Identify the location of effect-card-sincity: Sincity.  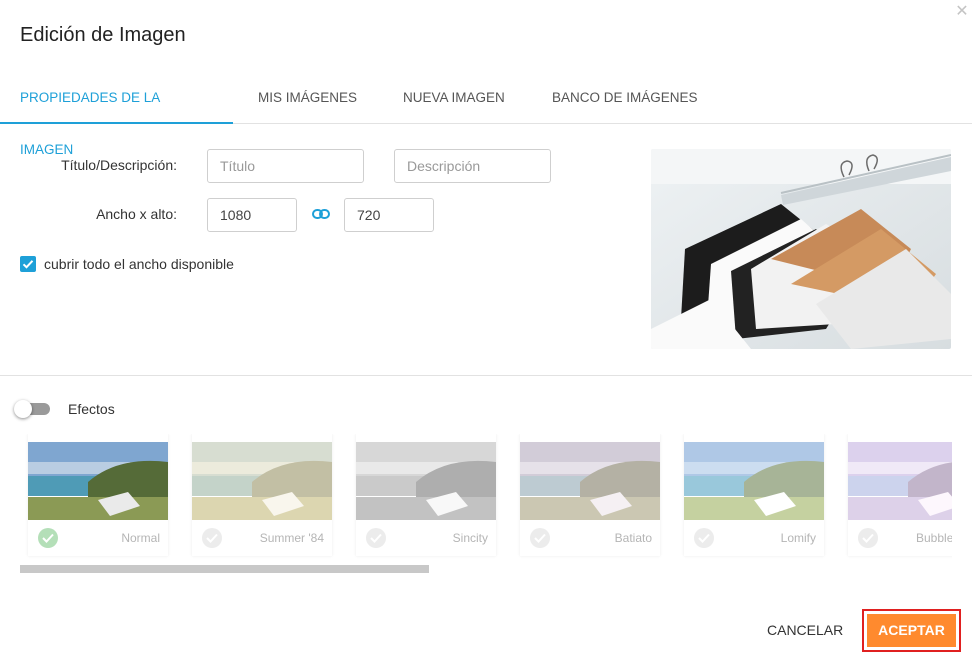
(426, 495).